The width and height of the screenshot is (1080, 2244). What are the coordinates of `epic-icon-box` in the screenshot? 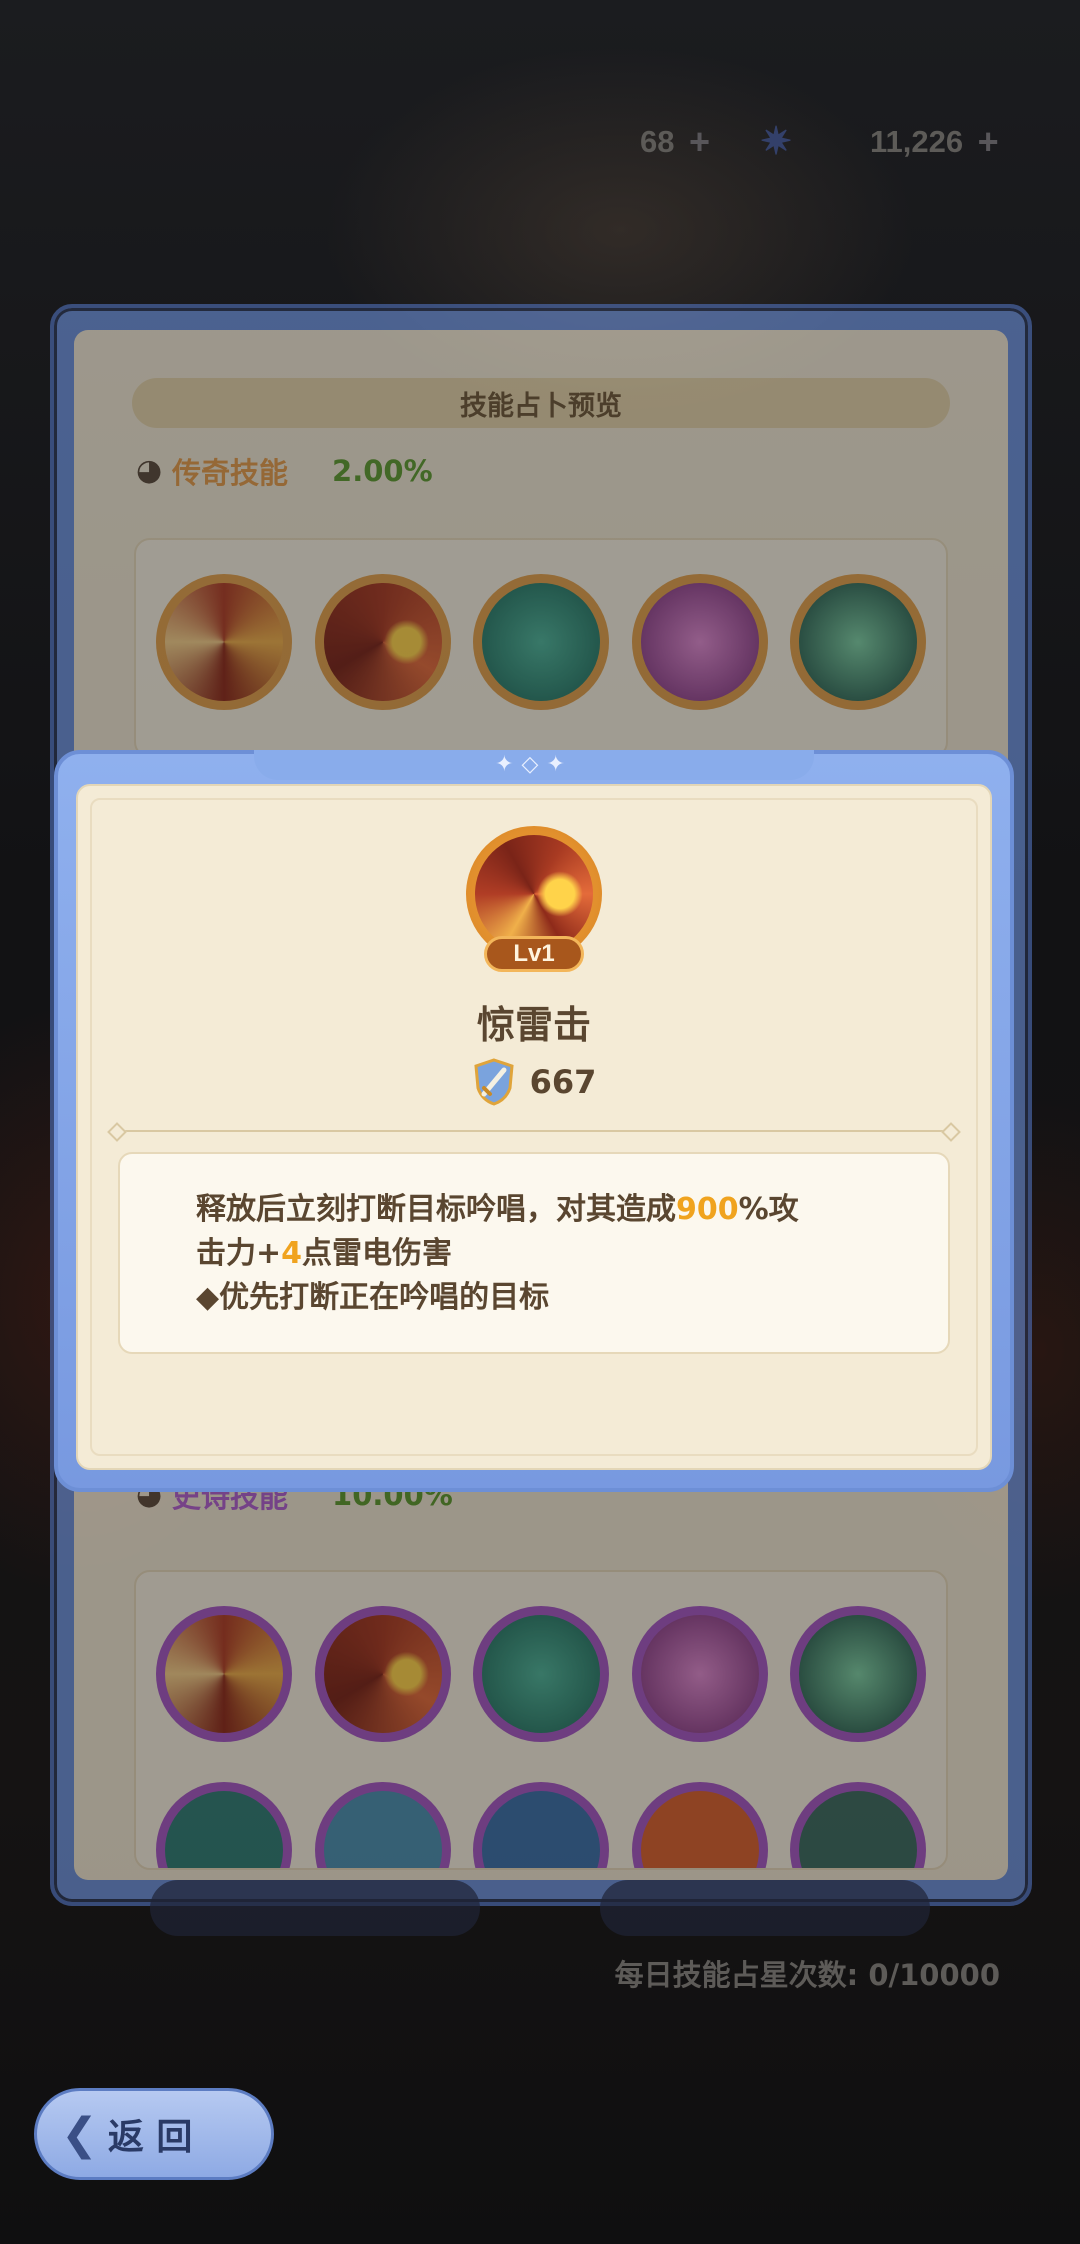 It's located at (541, 1720).